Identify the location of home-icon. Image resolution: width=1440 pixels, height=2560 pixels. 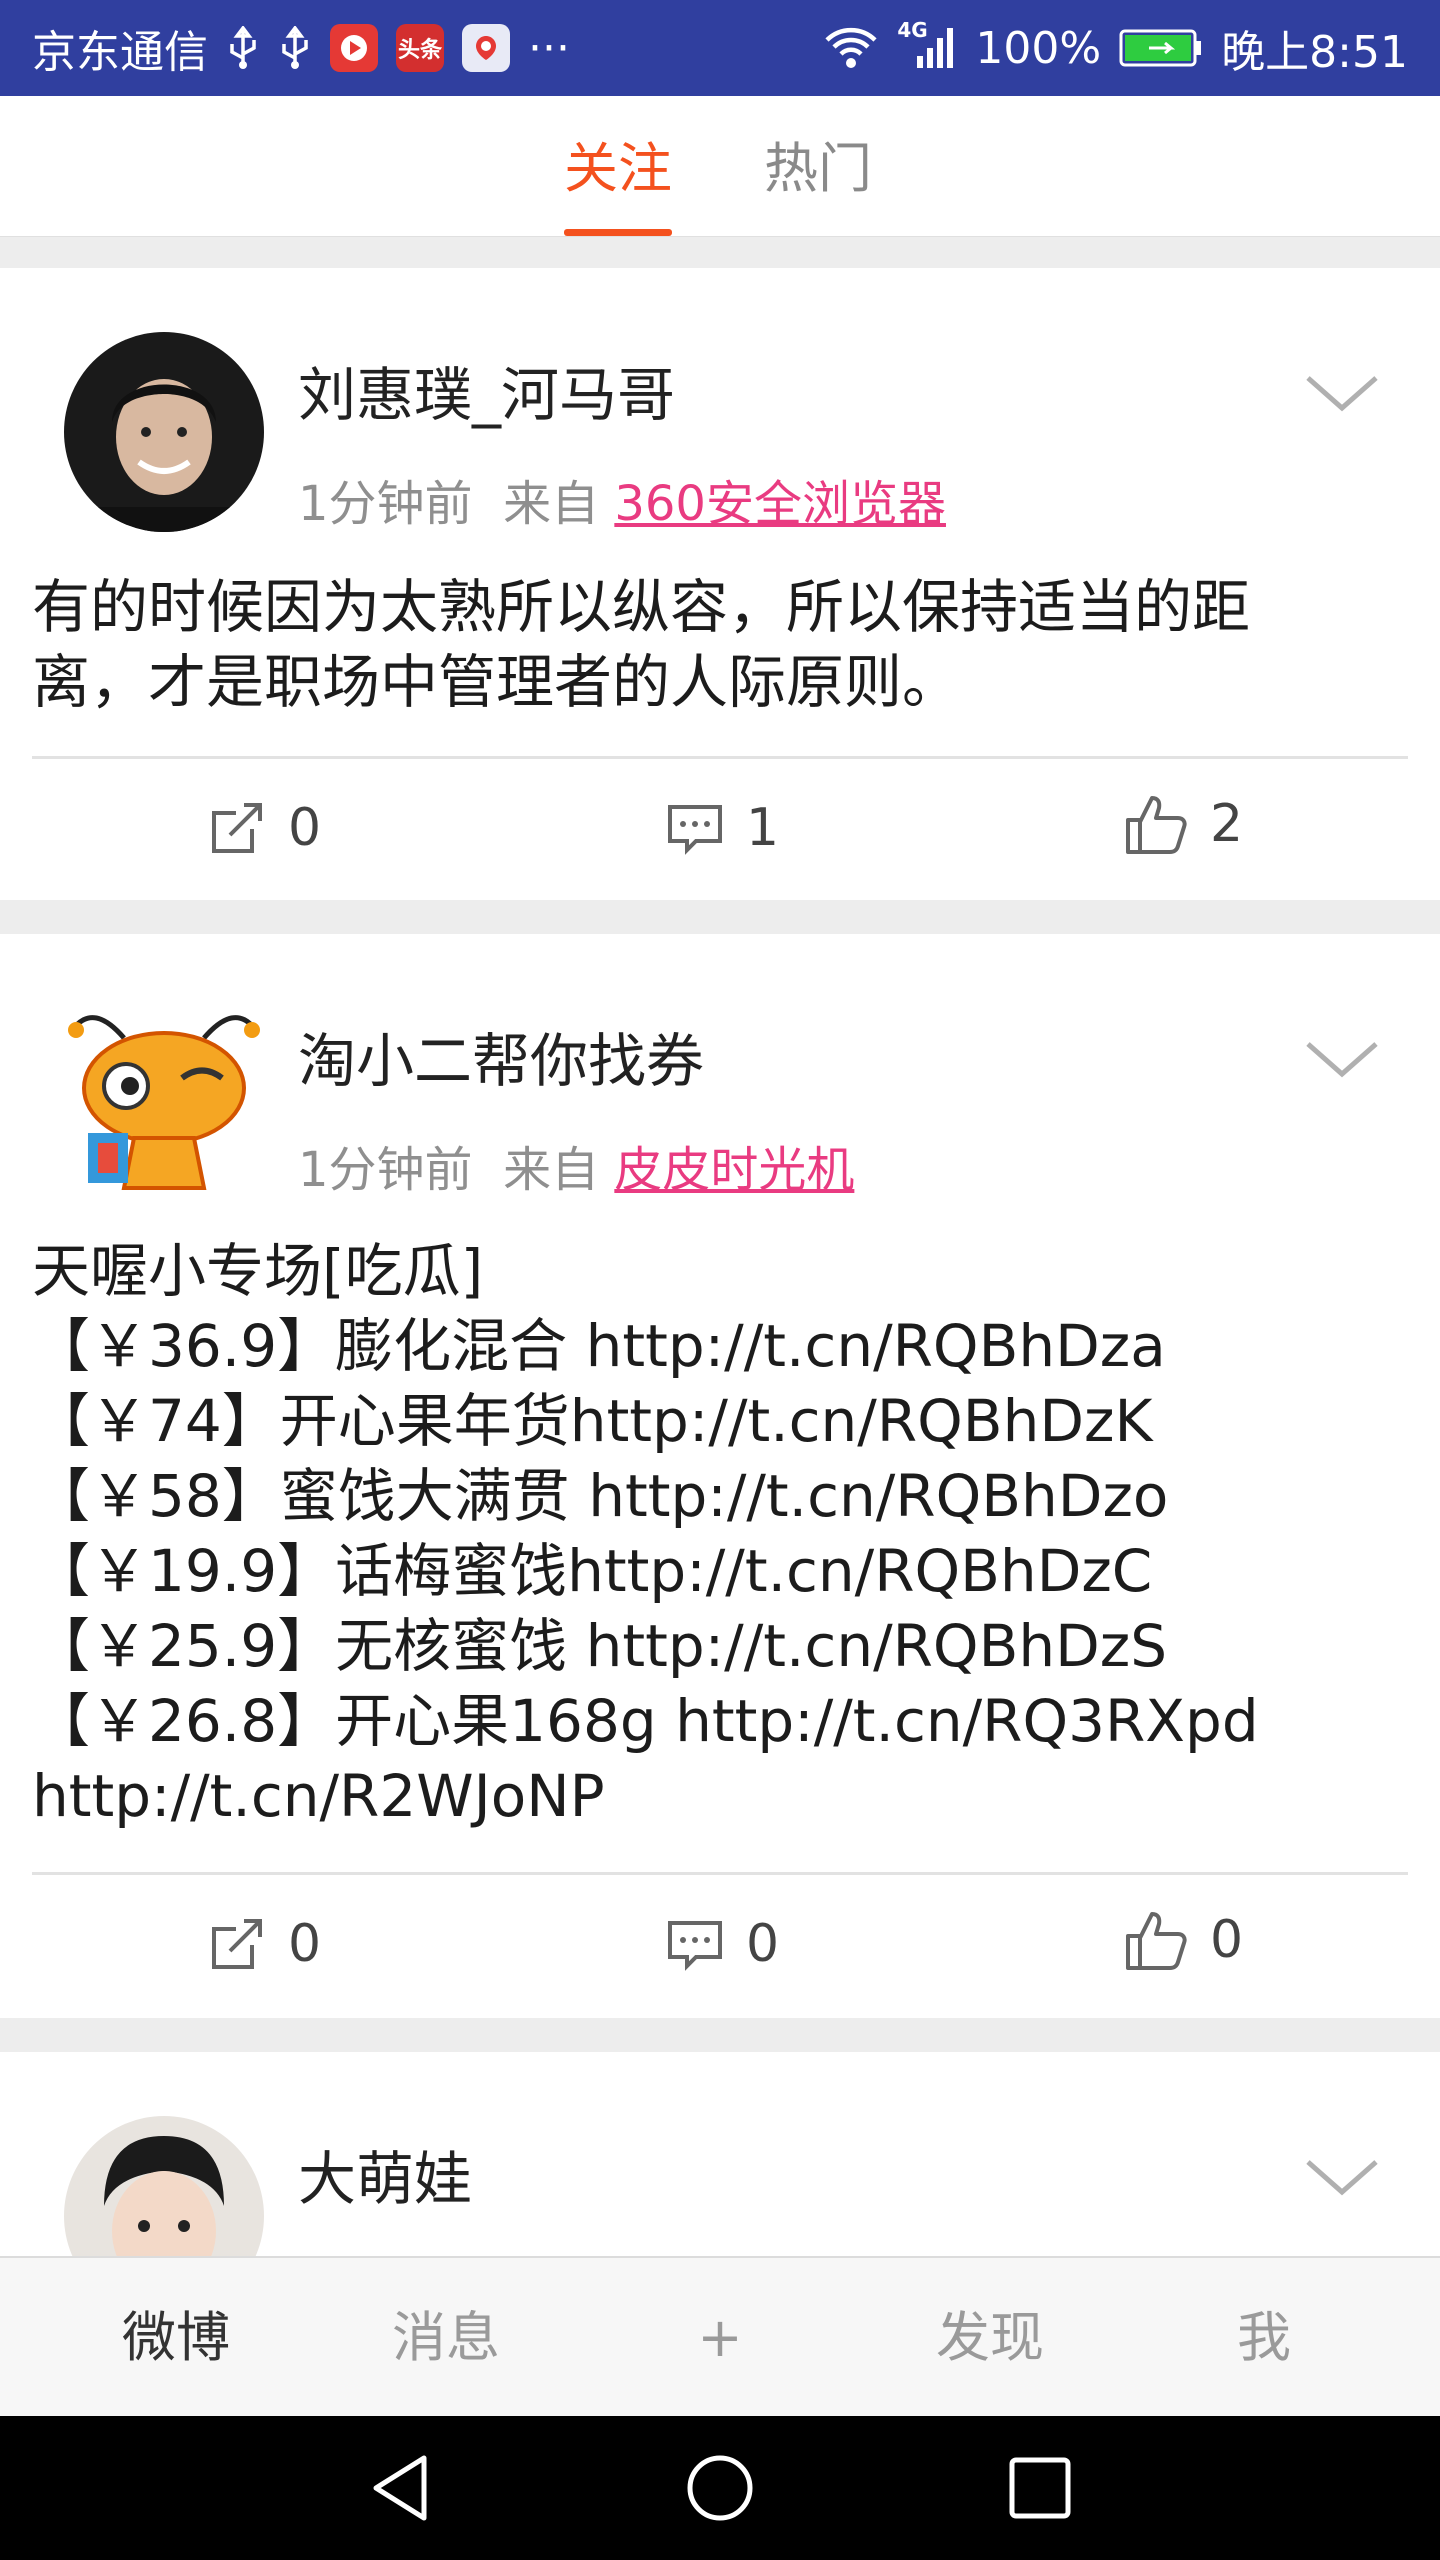
(720, 2488).